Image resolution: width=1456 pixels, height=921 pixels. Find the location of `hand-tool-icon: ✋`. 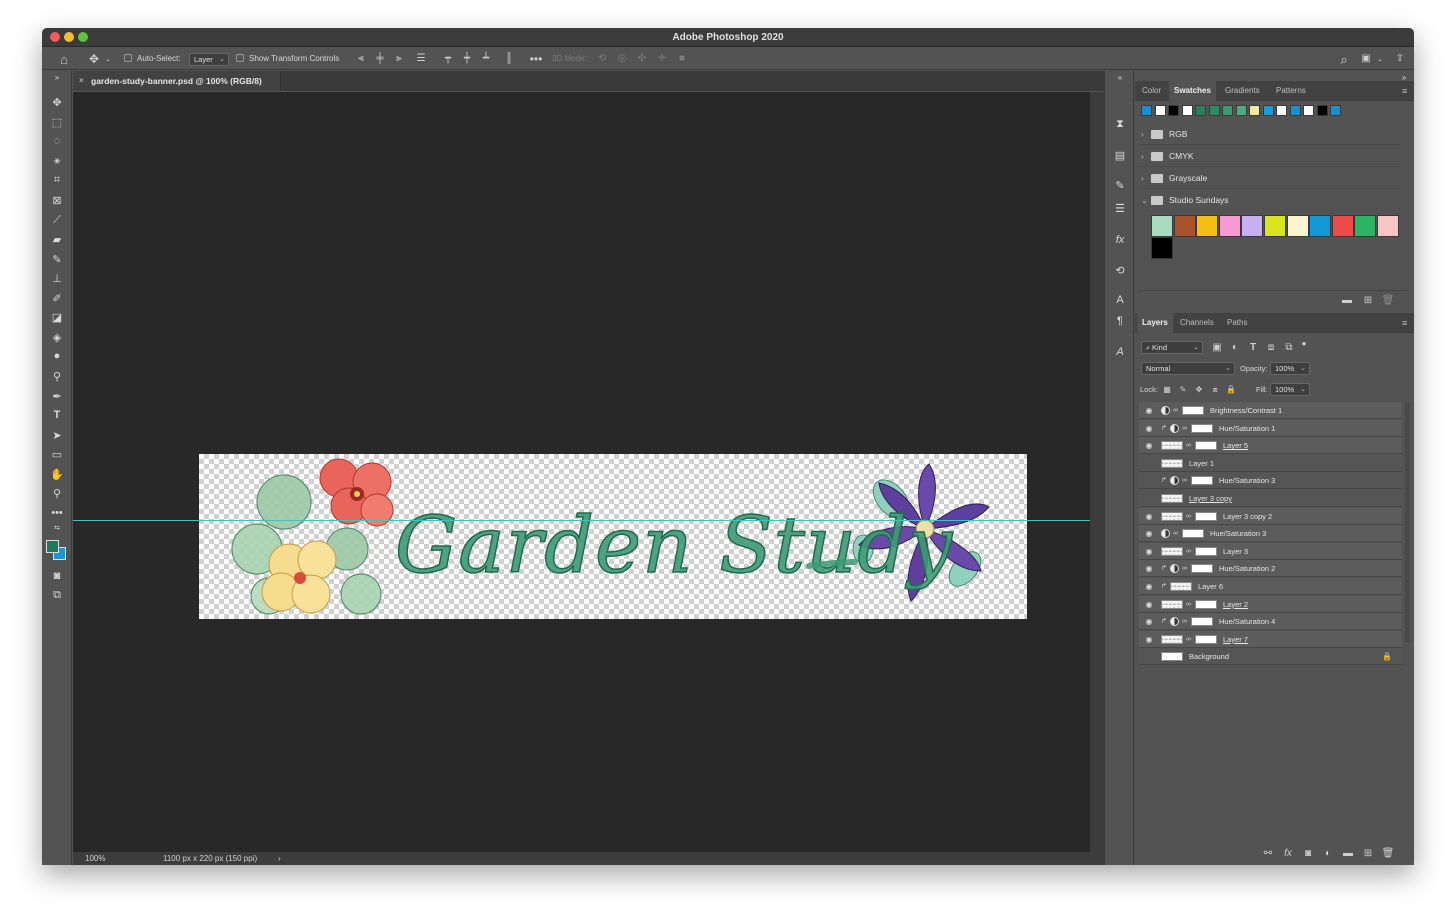

hand-tool-icon: ✋ is located at coordinates (57, 474).